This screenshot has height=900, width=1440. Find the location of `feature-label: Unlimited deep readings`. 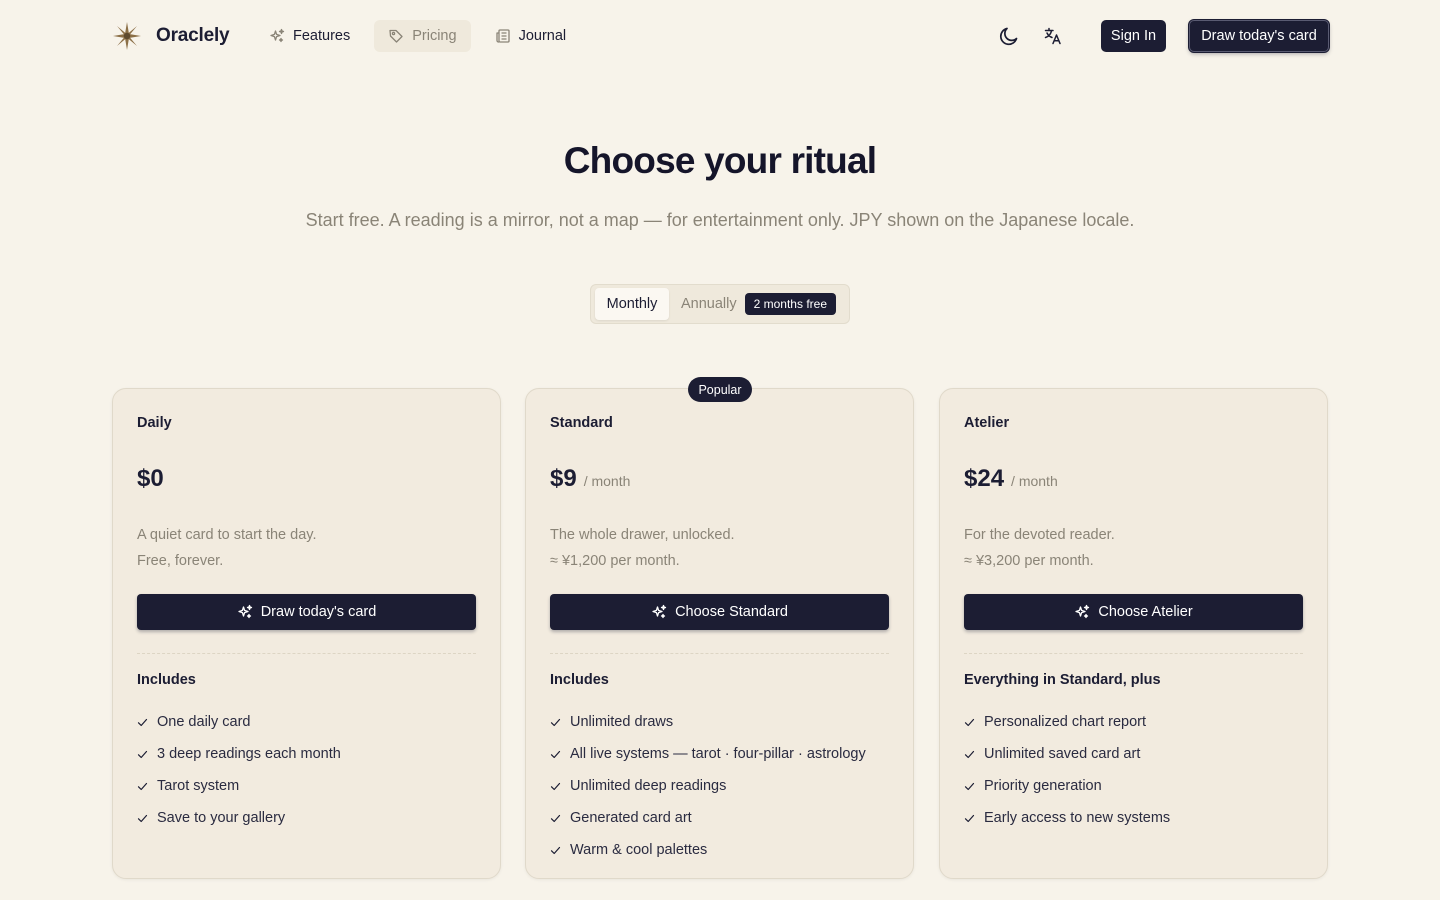

feature-label: Unlimited deep readings is located at coordinates (648, 786).